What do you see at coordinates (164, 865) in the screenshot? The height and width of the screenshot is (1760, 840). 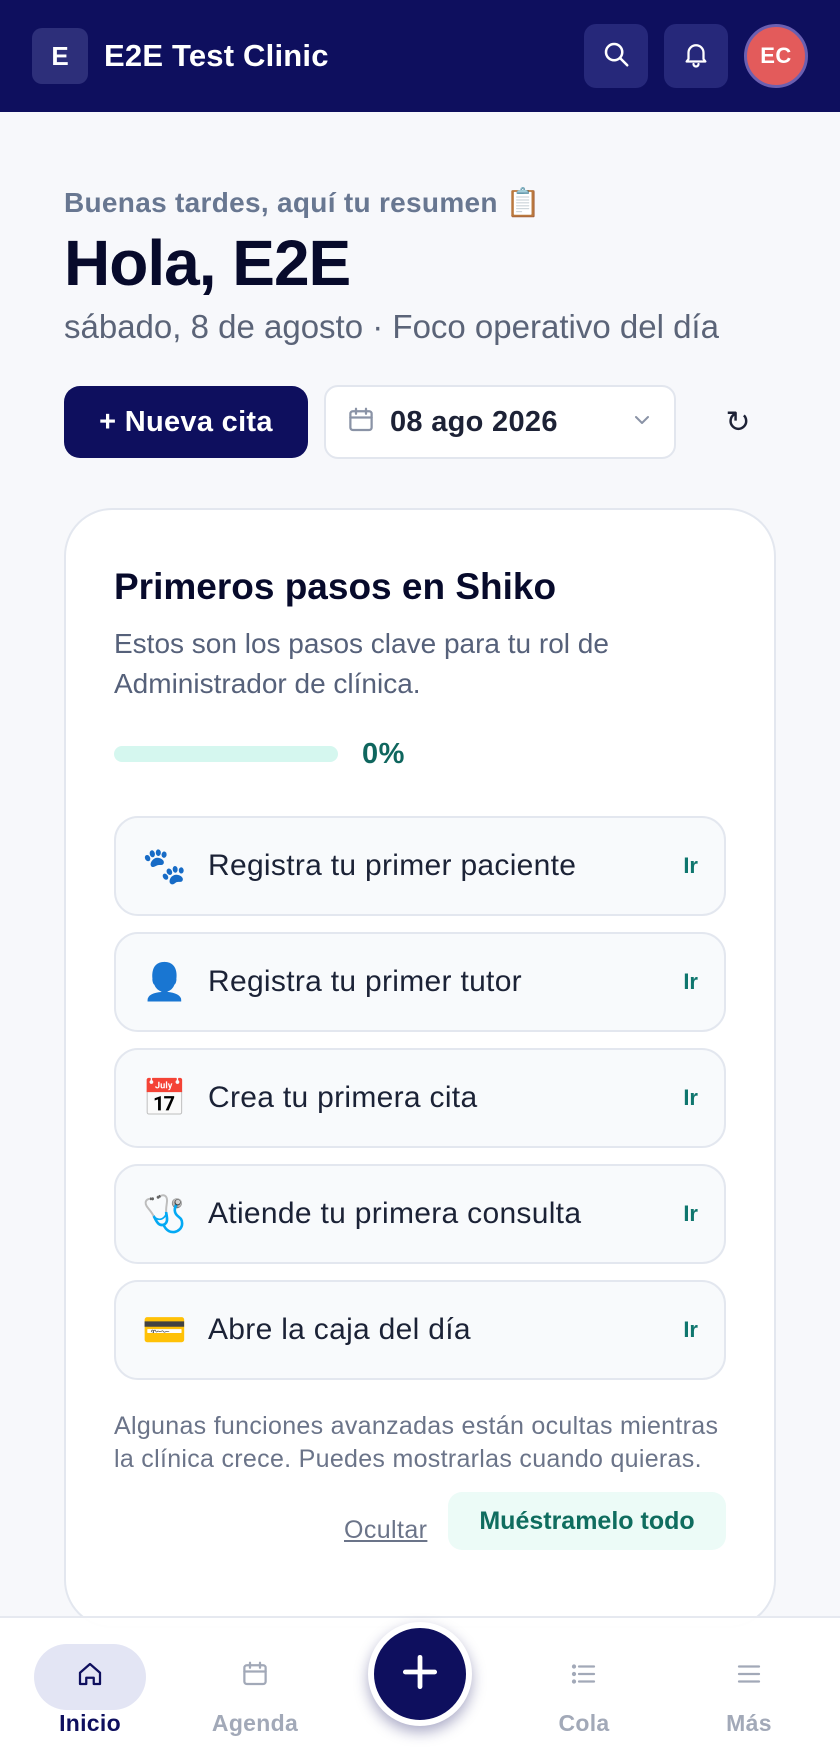 I see `paw-icon: 🐾` at bounding box center [164, 865].